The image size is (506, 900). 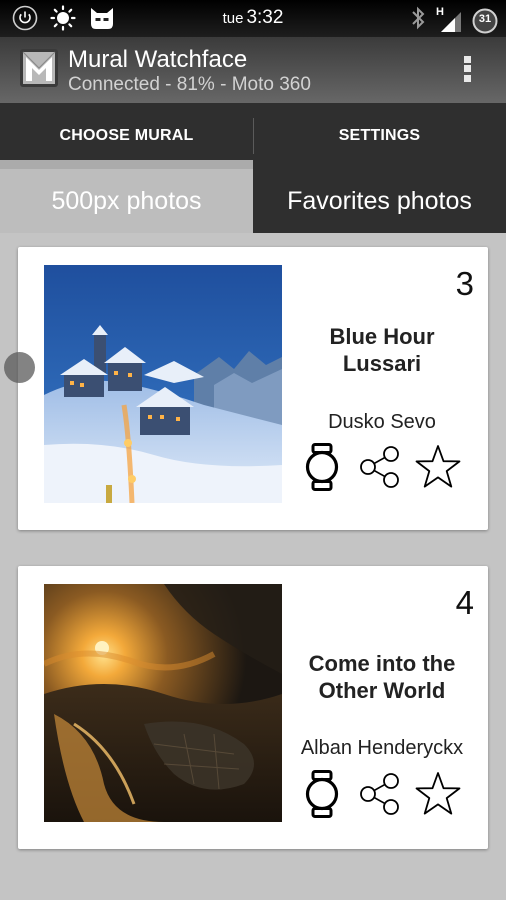 I want to click on subtab-favorites-photos: Favorites photos, so click(x=379, y=201).